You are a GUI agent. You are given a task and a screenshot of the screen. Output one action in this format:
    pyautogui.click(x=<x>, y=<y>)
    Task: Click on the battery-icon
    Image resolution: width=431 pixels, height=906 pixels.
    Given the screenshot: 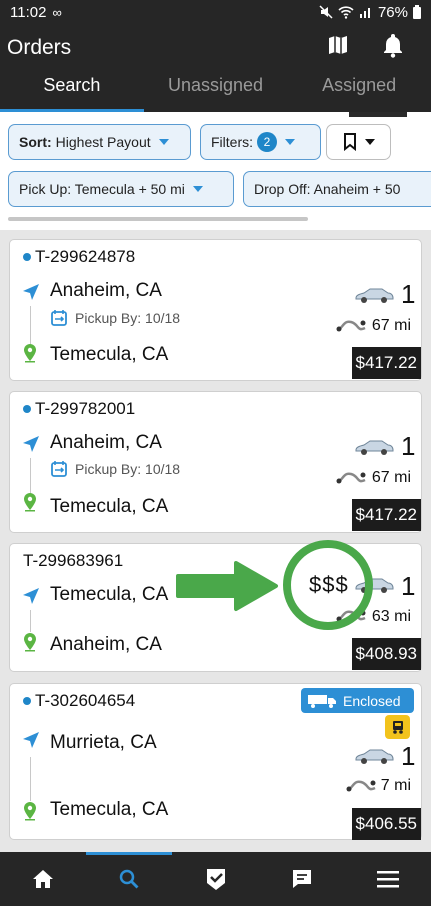 What is the action you would take?
    pyautogui.click(x=417, y=12)
    